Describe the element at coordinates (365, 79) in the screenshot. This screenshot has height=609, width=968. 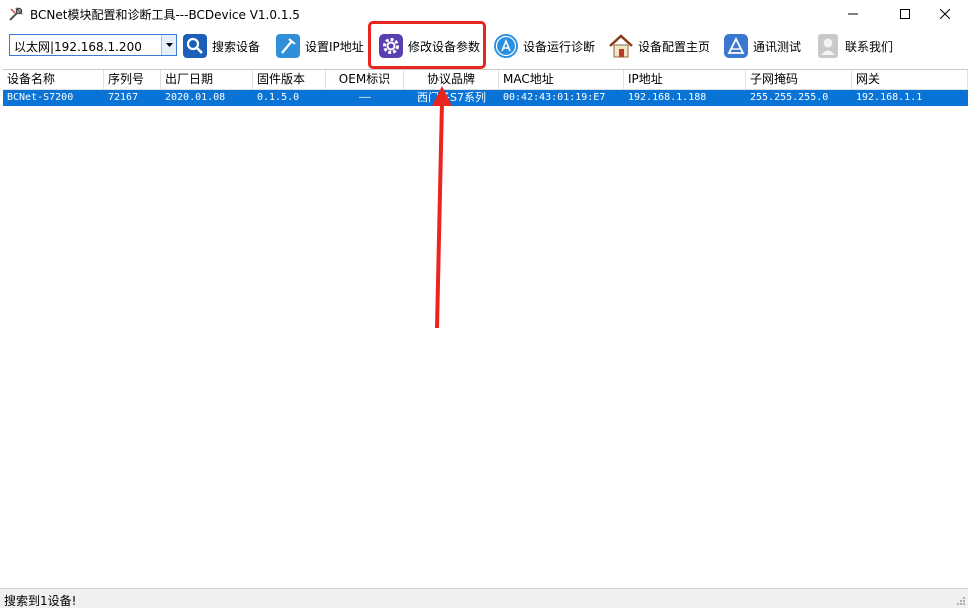
I see `column-header: OEM标识` at that location.